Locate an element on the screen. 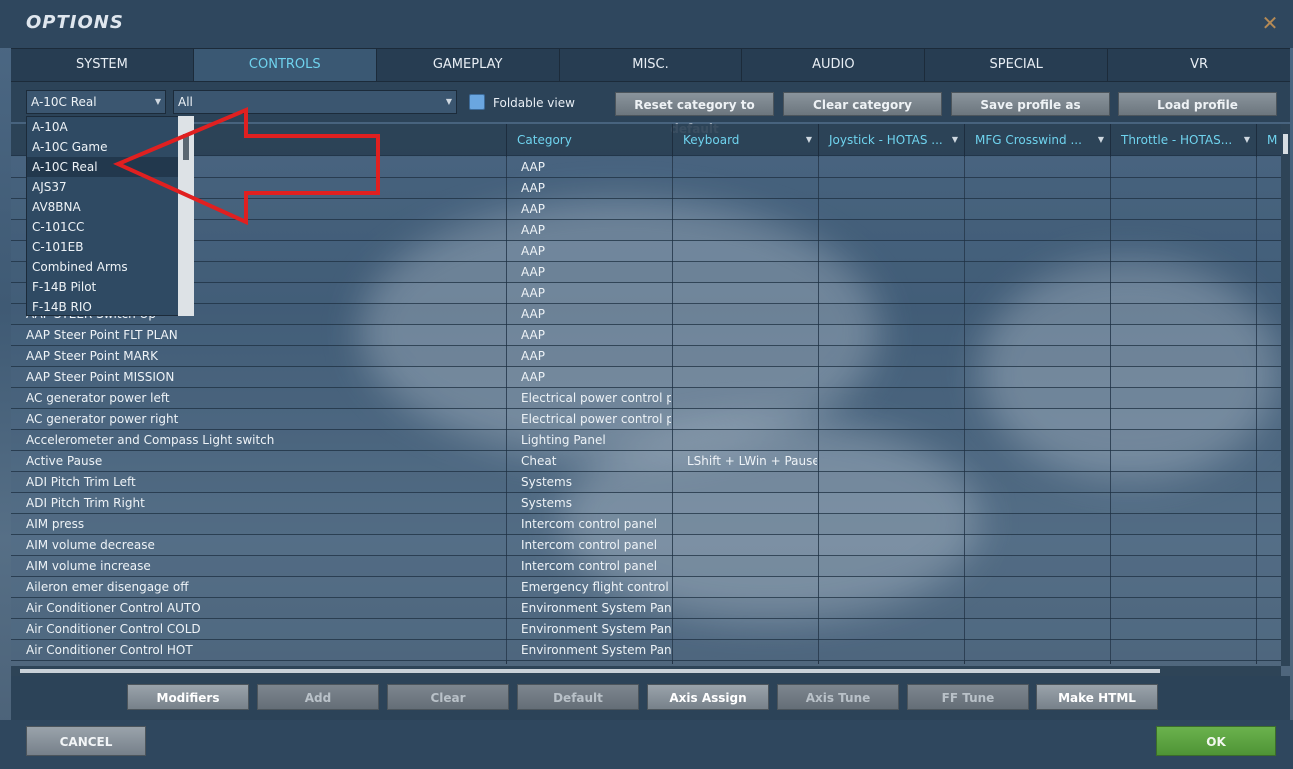 This screenshot has height=769, width=1293. column-header-joystick: Joystick - HOTAS ... ▼ is located at coordinates (891, 140).